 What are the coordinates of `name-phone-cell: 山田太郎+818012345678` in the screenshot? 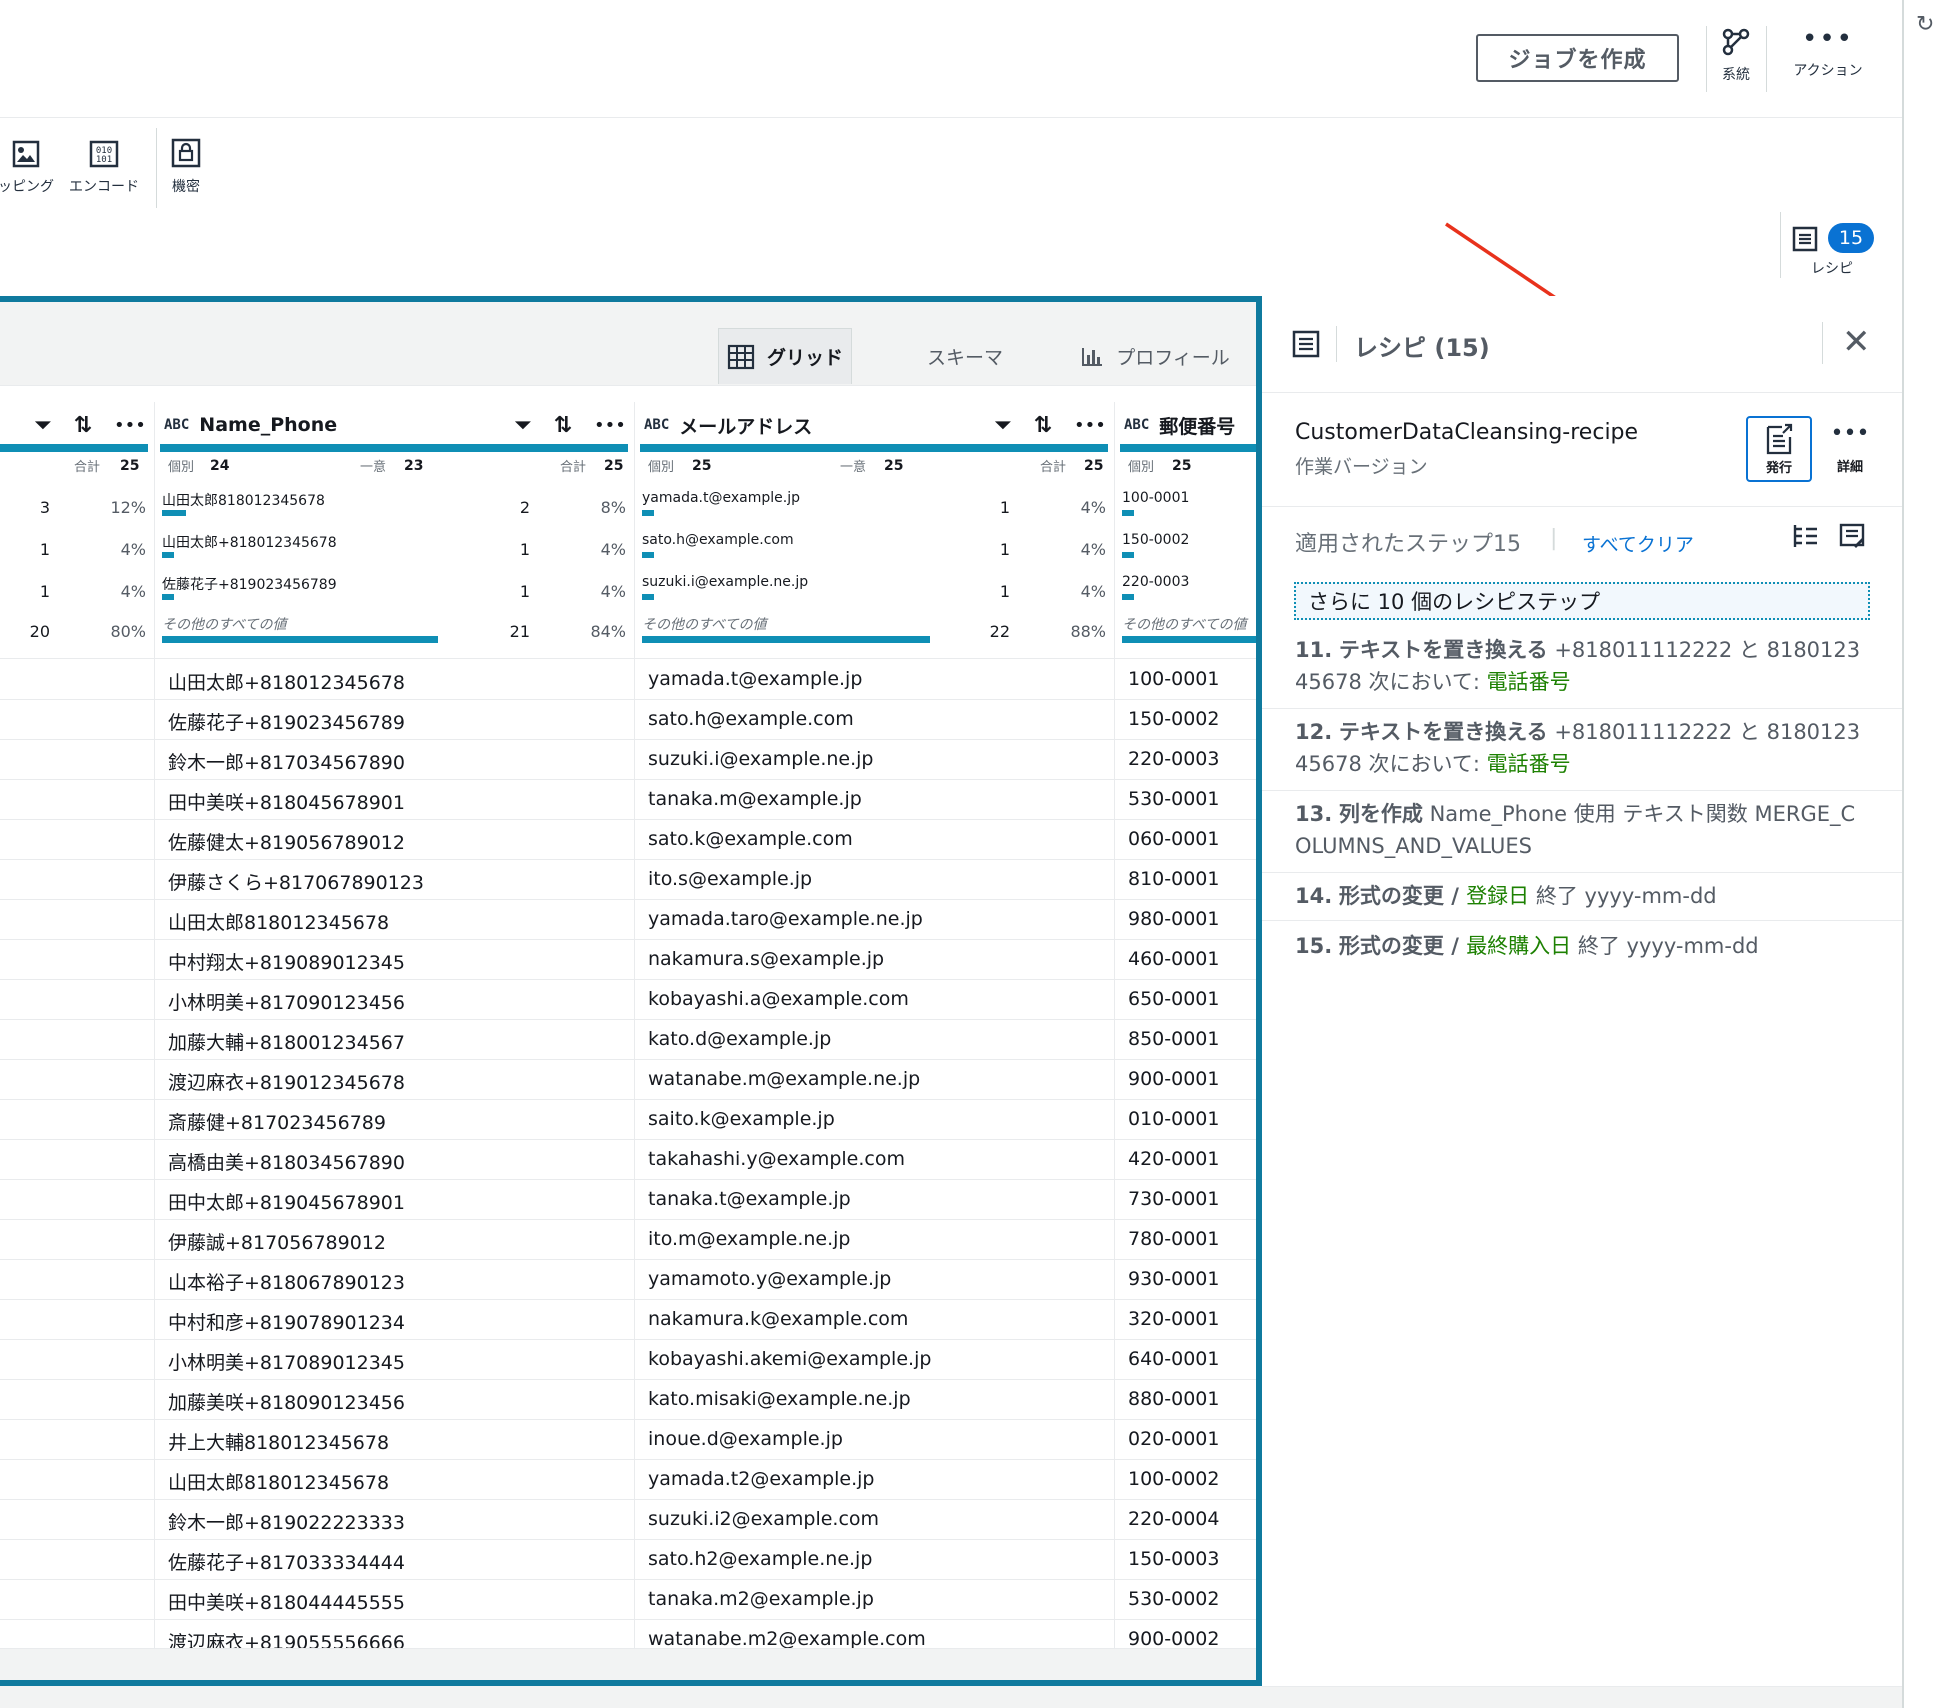 It's located at (286, 681).